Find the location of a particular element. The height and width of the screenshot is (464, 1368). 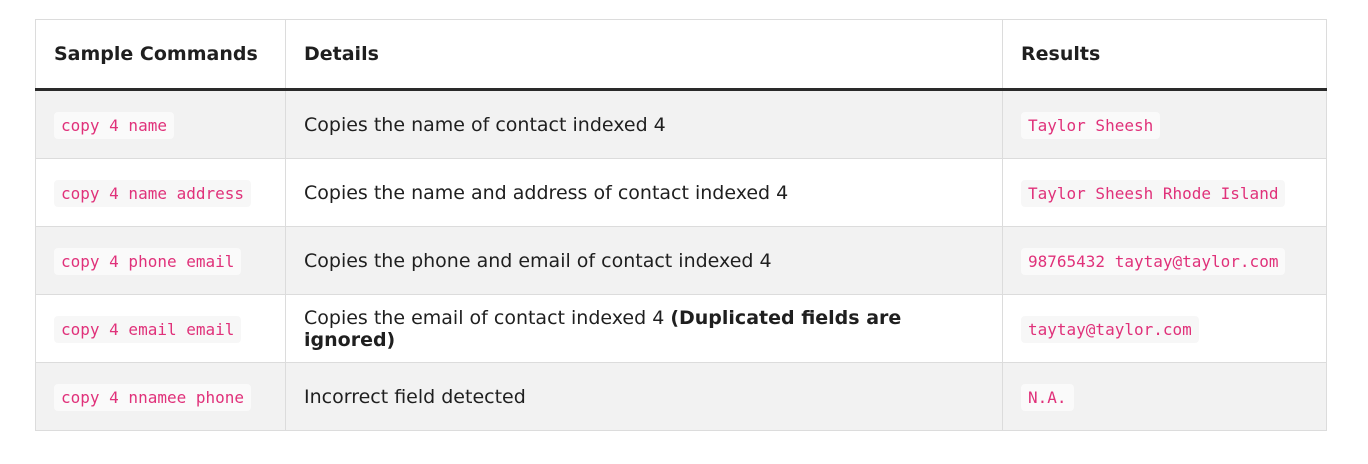

table-header-row: Sample Commands Details Results is located at coordinates (681, 55).